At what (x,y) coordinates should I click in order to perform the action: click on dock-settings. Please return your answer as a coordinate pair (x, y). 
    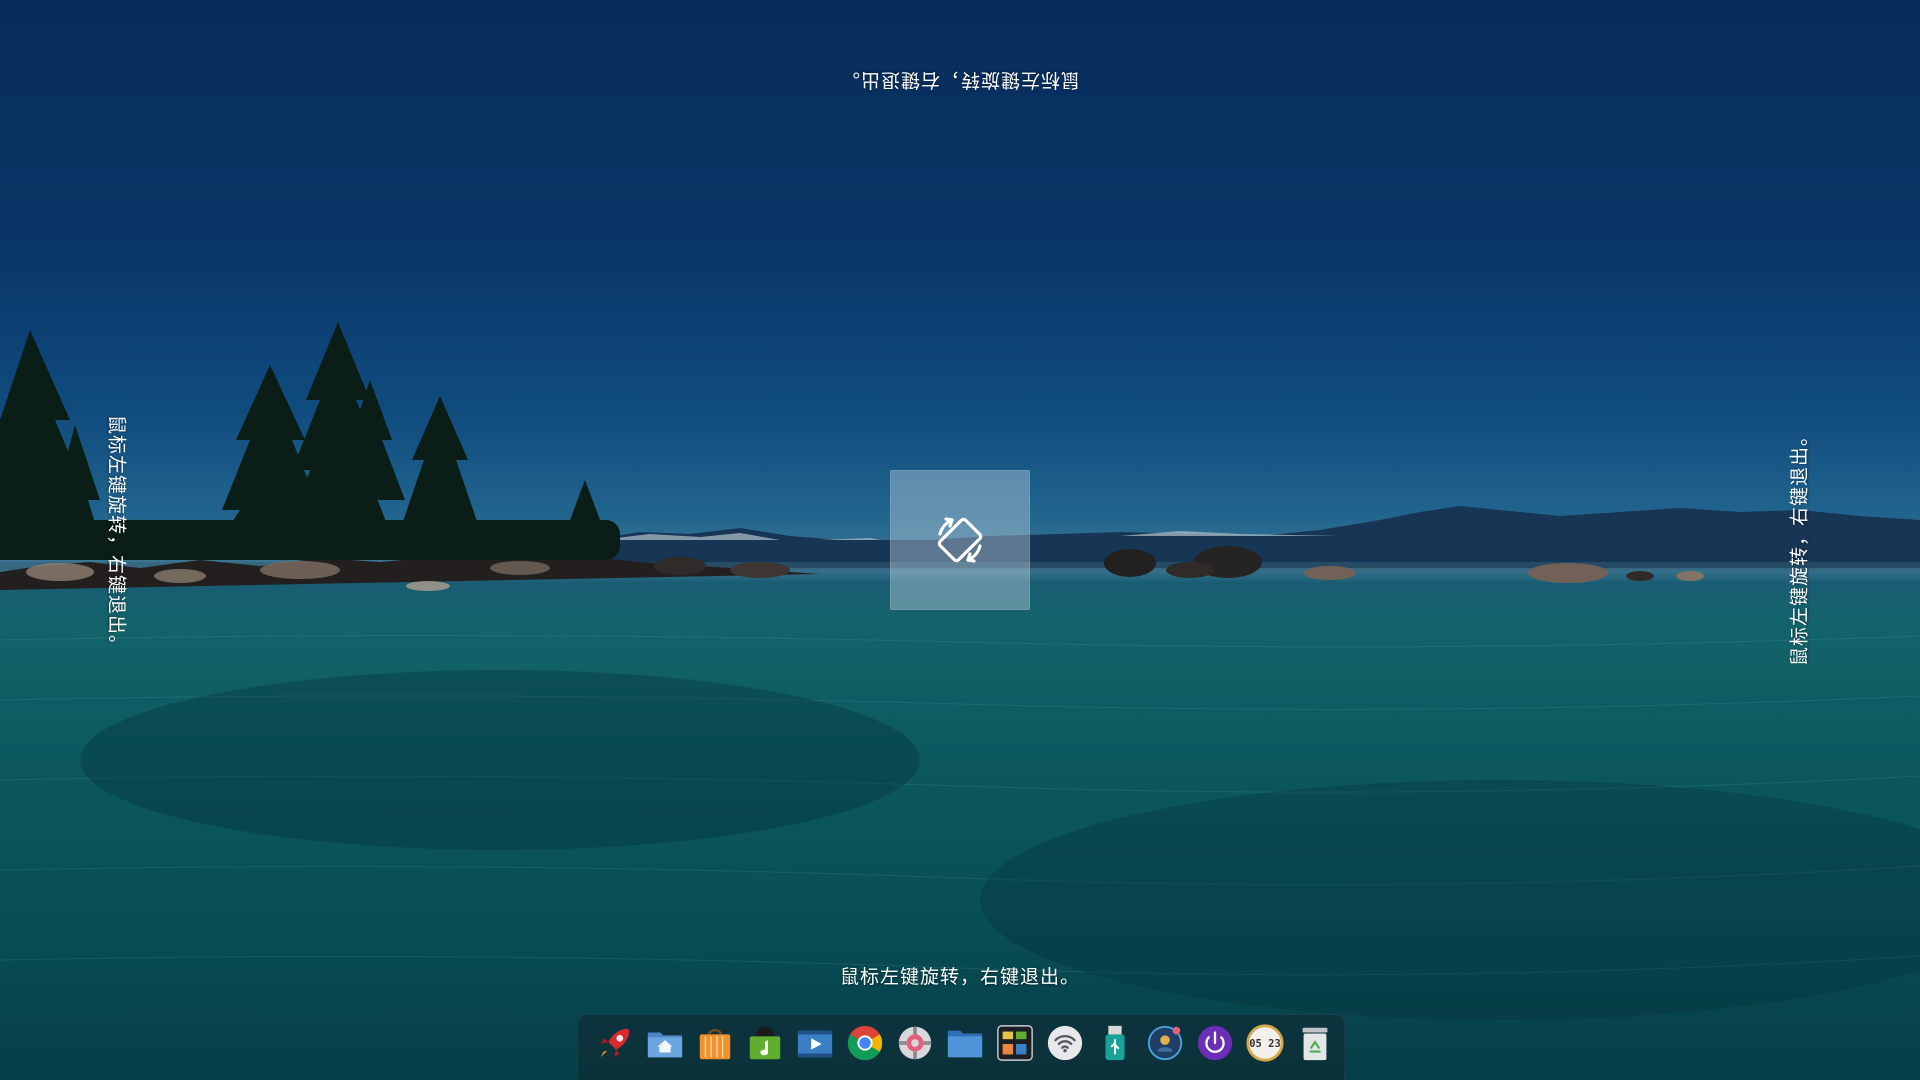
    Looking at the image, I should click on (915, 1043).